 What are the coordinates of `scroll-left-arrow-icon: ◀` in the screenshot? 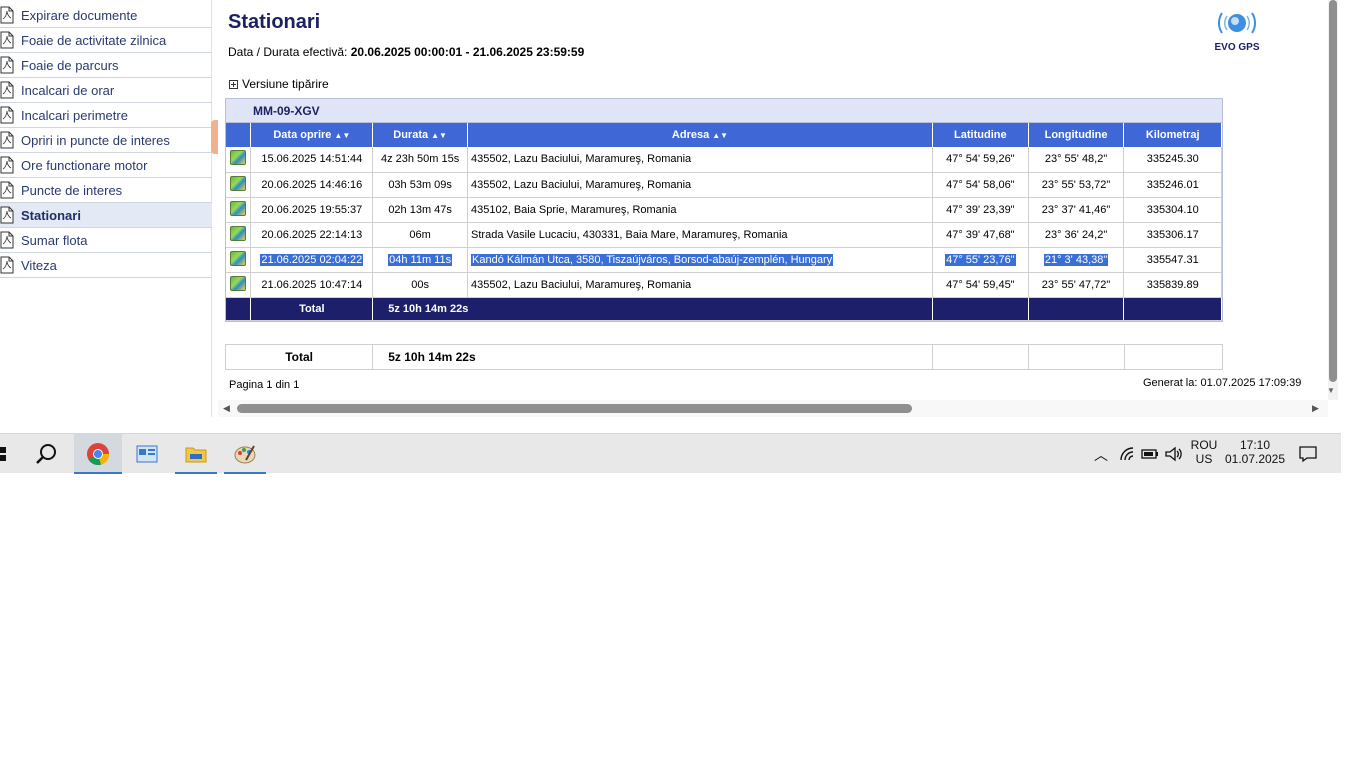 It's located at (226, 408).